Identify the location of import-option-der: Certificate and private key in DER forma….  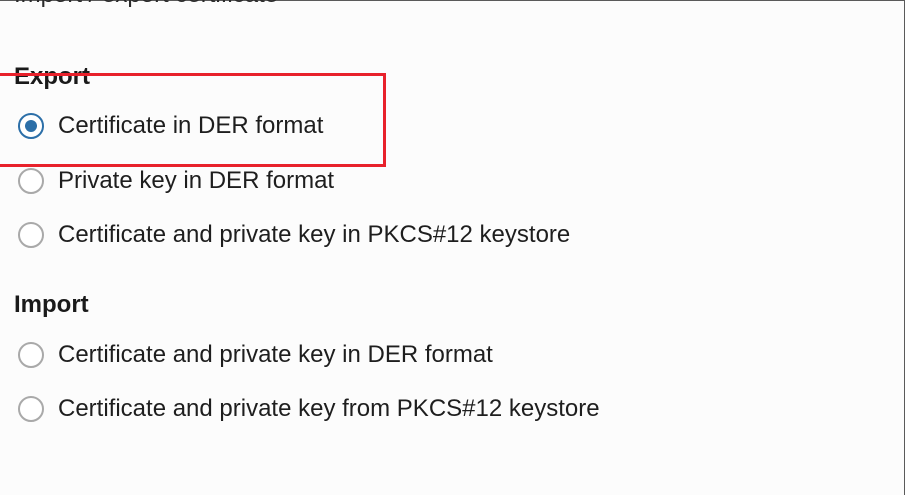
(255, 355).